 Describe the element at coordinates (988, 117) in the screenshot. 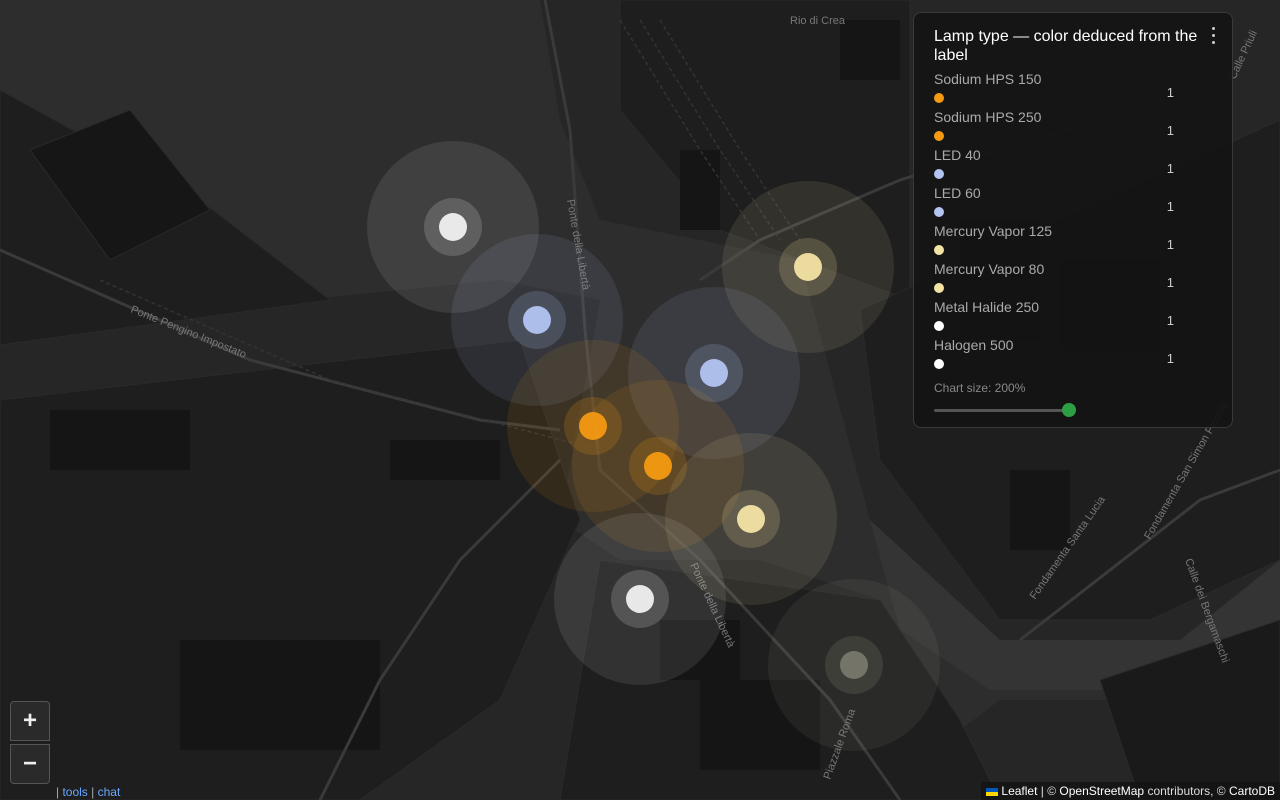

I see `legend-item-label: Sodium HPS 250` at that location.